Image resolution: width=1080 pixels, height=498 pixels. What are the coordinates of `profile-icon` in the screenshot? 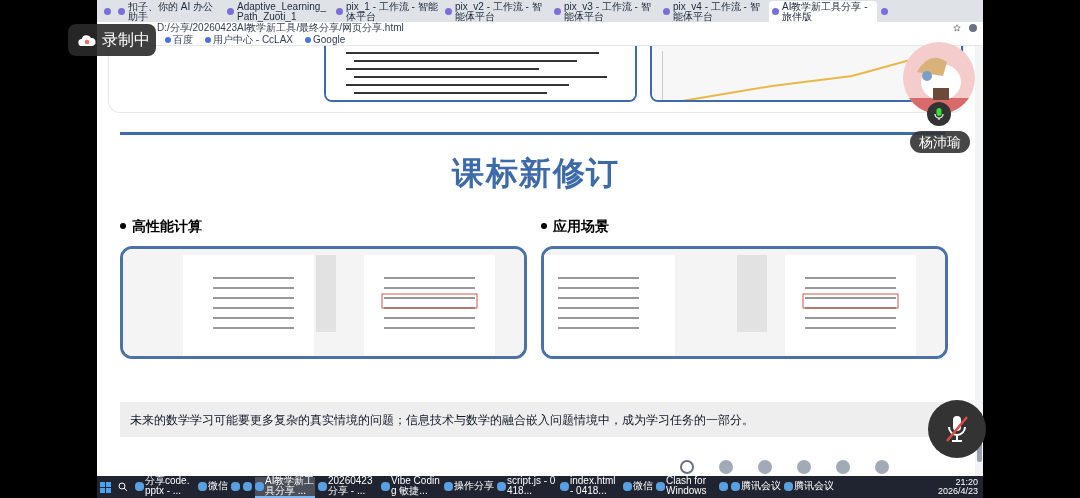 It's located at (973, 28).